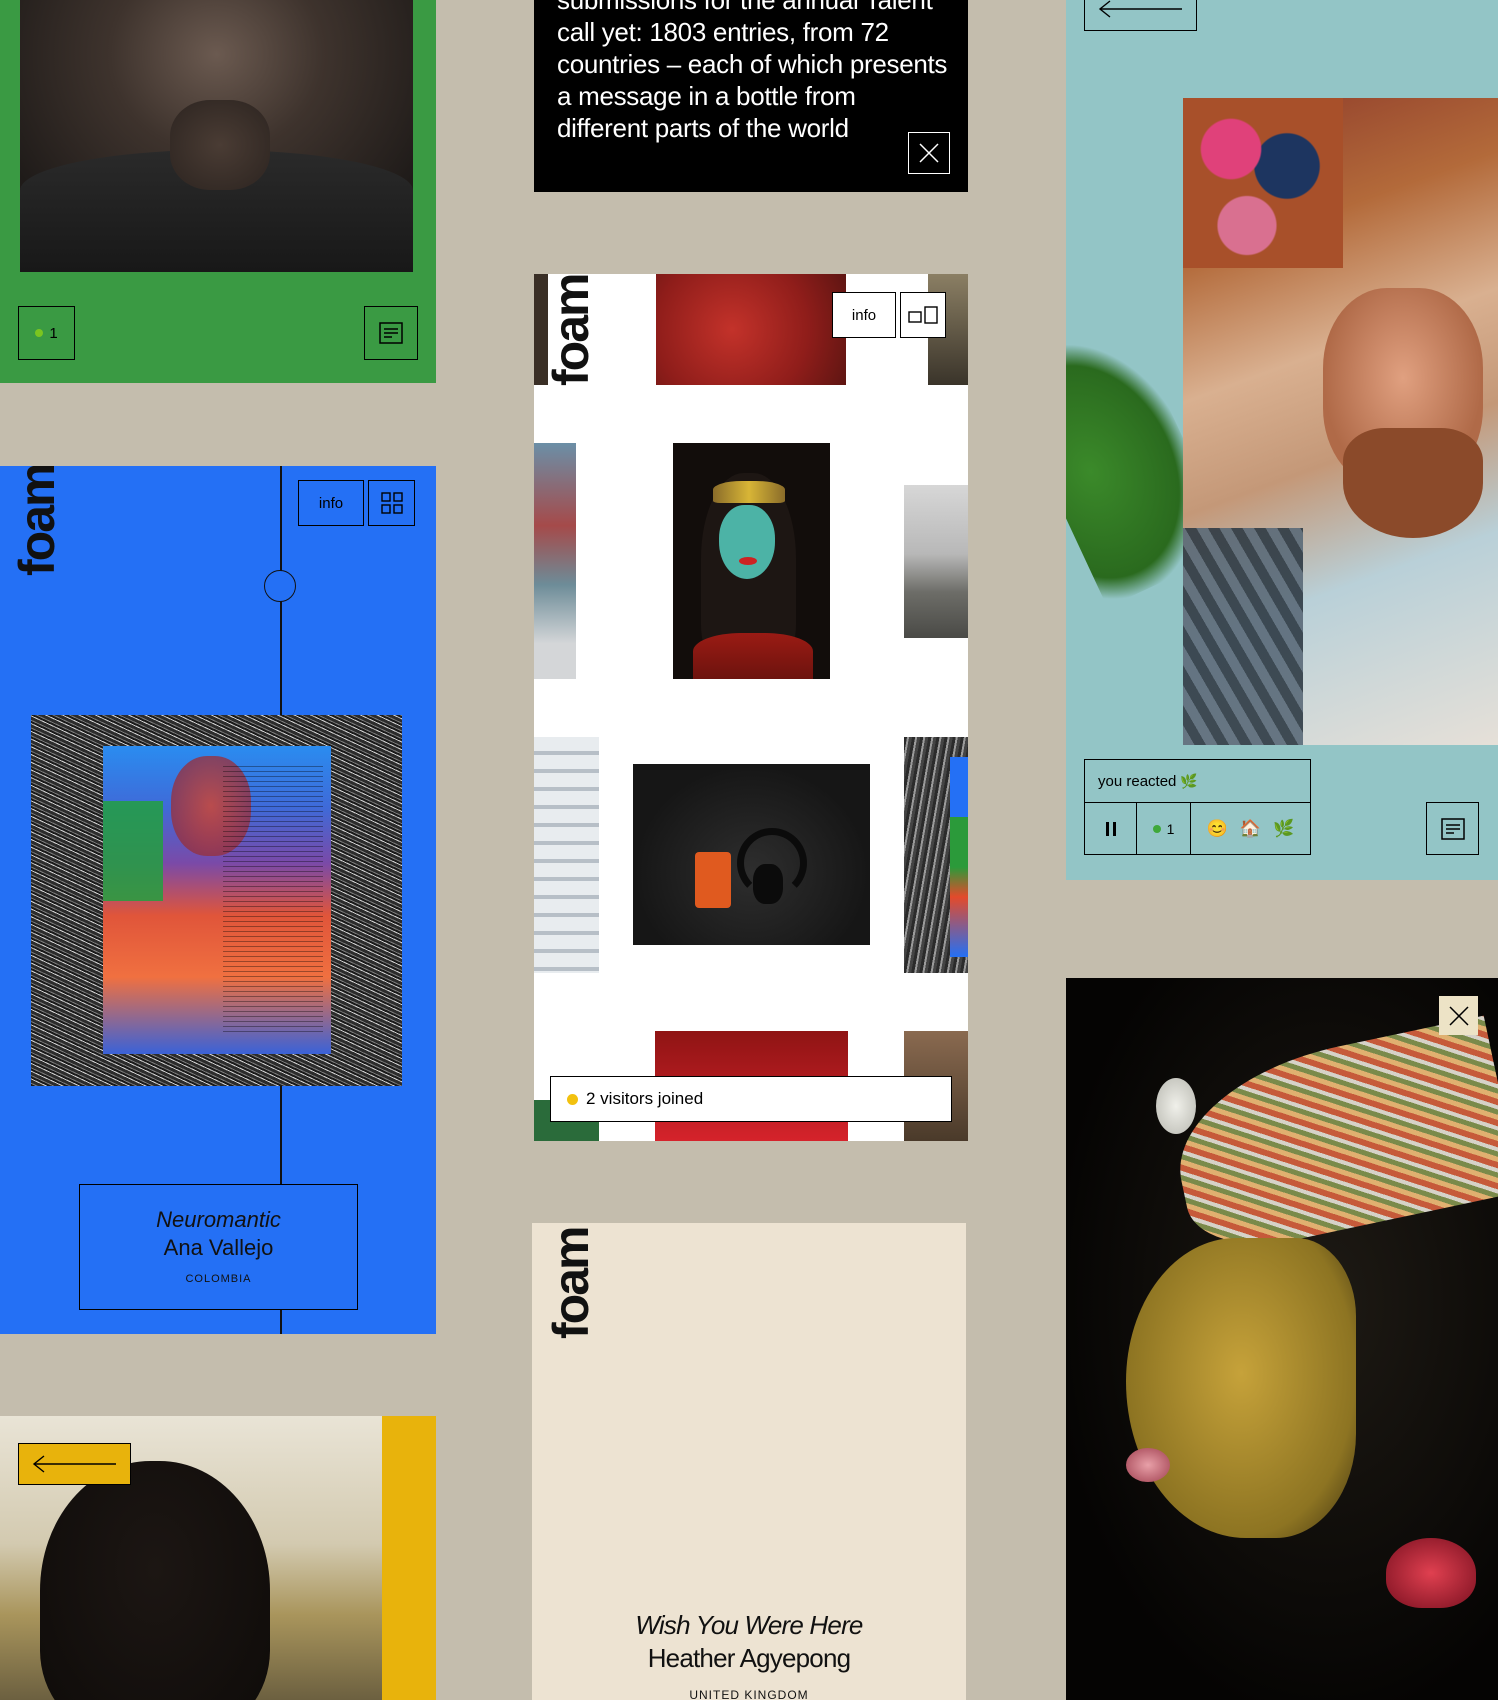  Describe the element at coordinates (1217, 829) in the screenshot. I see `smile-emoji-button: 😊` at that location.